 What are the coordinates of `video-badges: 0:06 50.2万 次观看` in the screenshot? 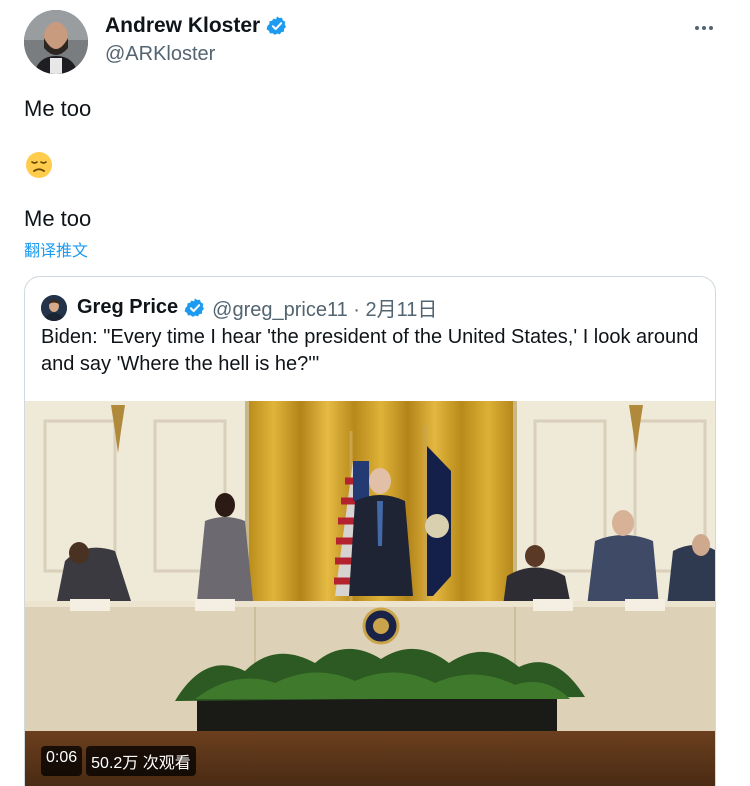 It's located at (118, 761).